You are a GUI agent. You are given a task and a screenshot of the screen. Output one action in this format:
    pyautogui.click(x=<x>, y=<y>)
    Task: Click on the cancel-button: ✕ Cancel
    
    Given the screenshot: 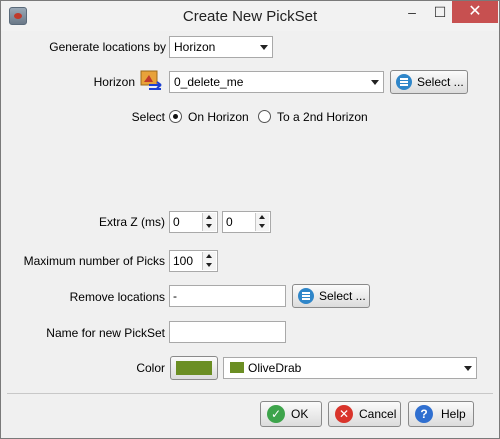 What is the action you would take?
    pyautogui.click(x=364, y=414)
    